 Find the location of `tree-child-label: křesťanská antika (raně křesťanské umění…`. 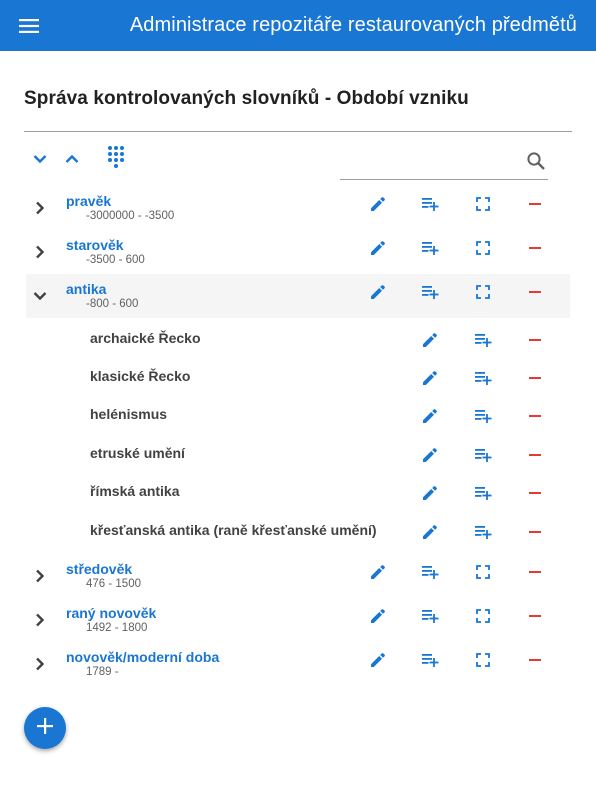

tree-child-label: křesťanská antika (raně křesťanské umění… is located at coordinates (233, 530).